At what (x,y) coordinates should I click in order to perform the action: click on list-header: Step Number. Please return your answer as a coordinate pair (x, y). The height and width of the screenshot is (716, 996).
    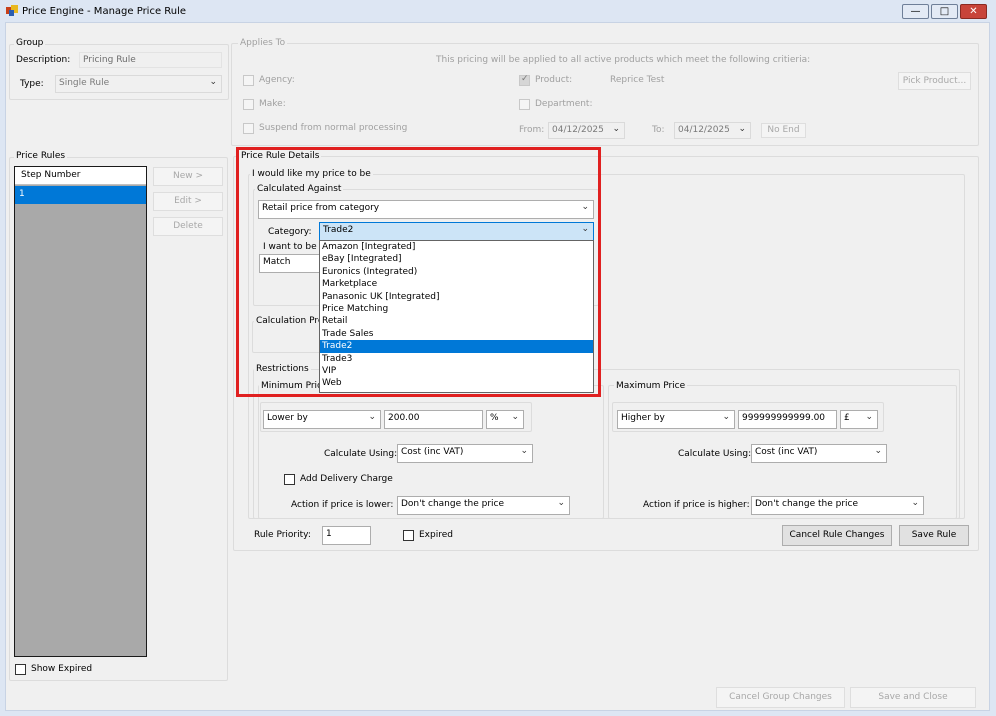
    Looking at the image, I should click on (80, 176).